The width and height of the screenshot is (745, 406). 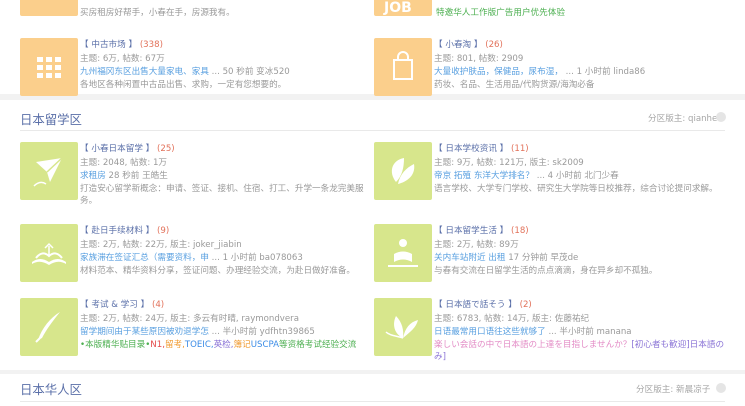 What do you see at coordinates (144, 332) in the screenshot?
I see `last-post-link: 留学期间由于某些原因被劝退学怎` at bounding box center [144, 332].